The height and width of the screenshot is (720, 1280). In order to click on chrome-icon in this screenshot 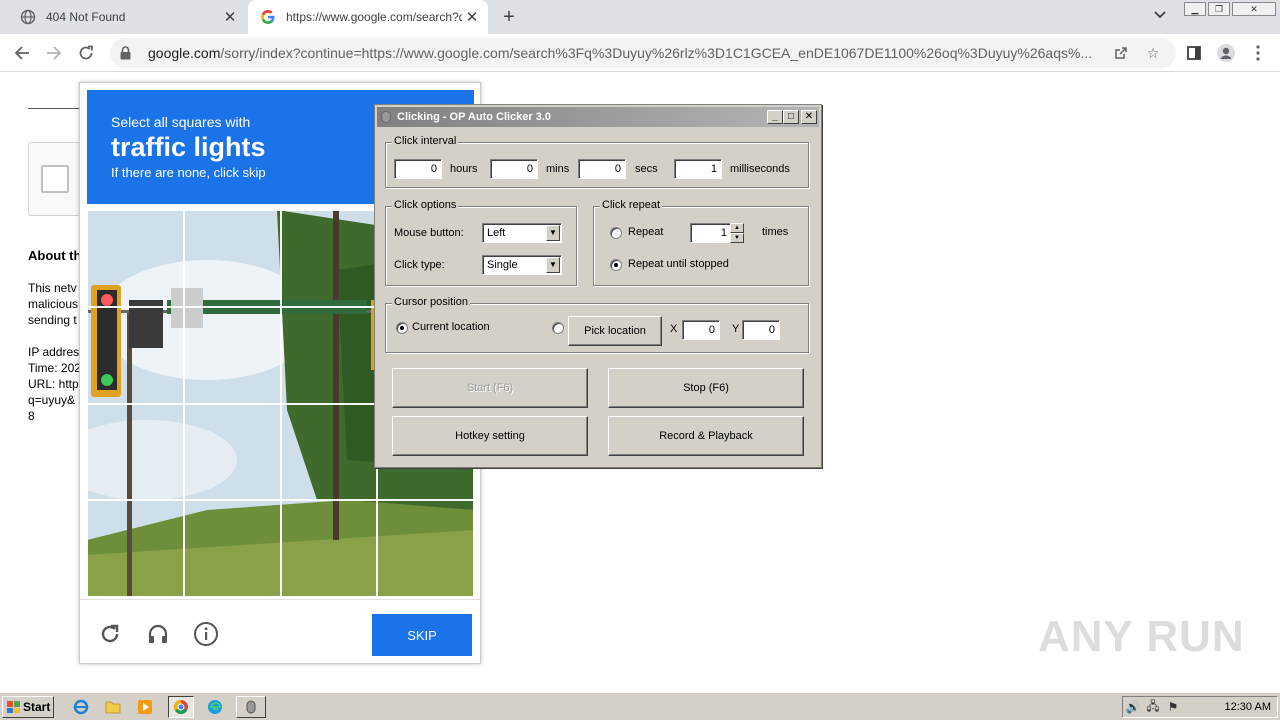, I will do `click(181, 707)`.